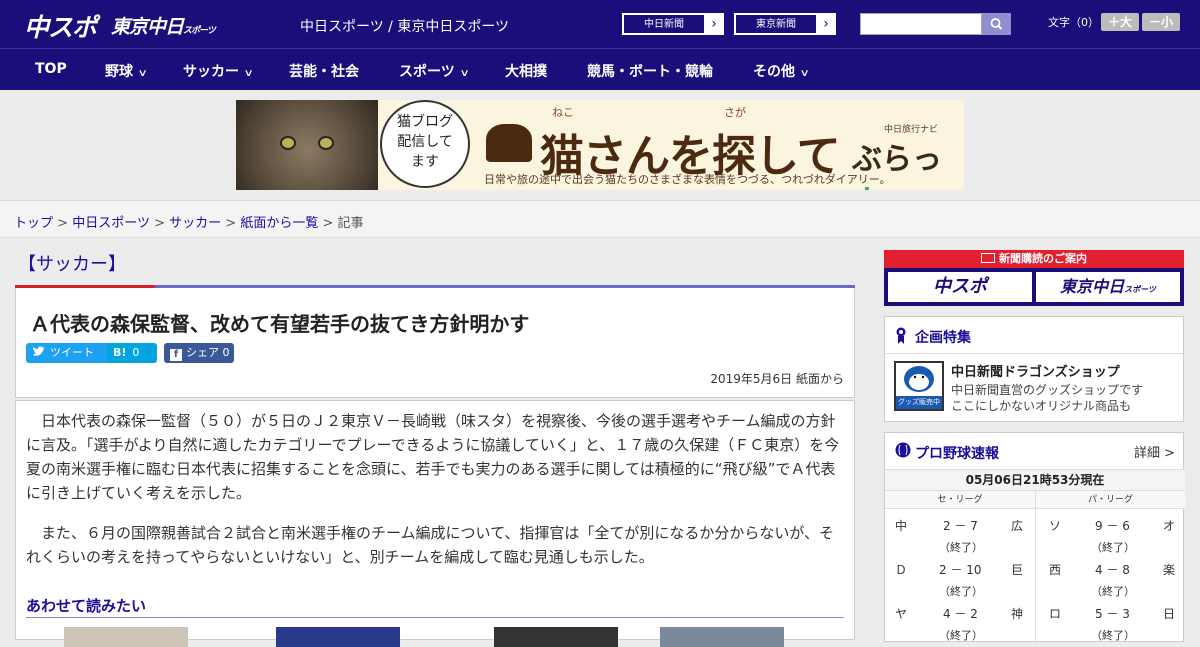 The width and height of the screenshot is (1200, 647). What do you see at coordinates (405, 27) in the screenshot?
I see `site-name: 中日スポーツ / 東京中日スポーツ` at bounding box center [405, 27].